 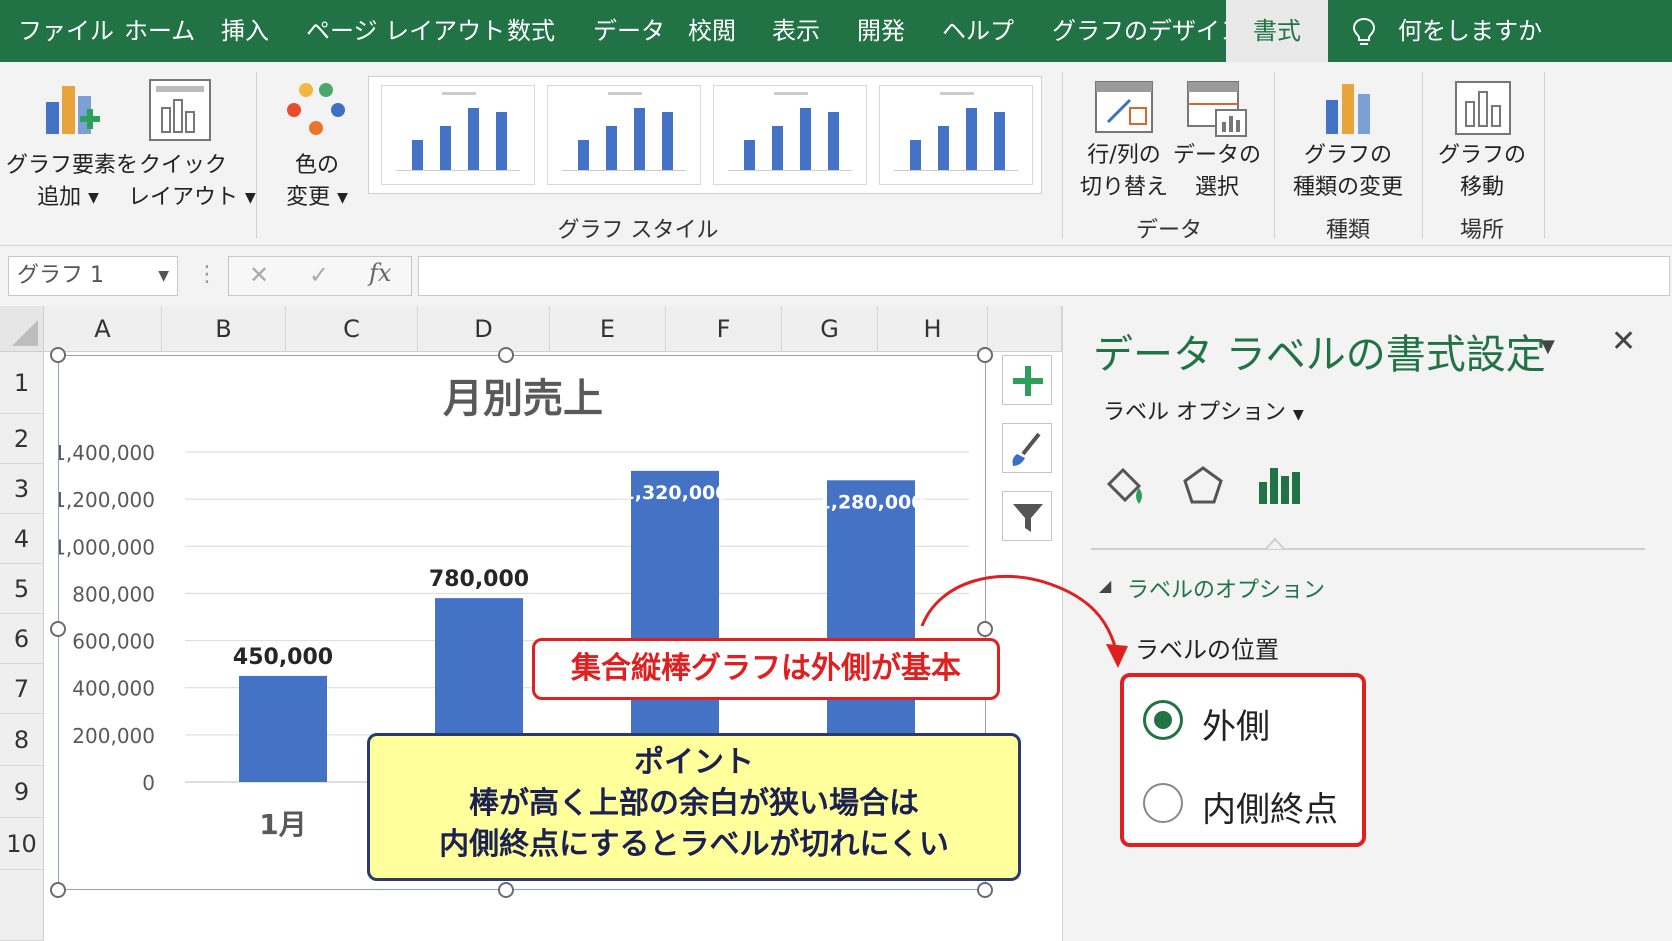 I want to click on resize-handle-top-left, so click(x=58, y=355).